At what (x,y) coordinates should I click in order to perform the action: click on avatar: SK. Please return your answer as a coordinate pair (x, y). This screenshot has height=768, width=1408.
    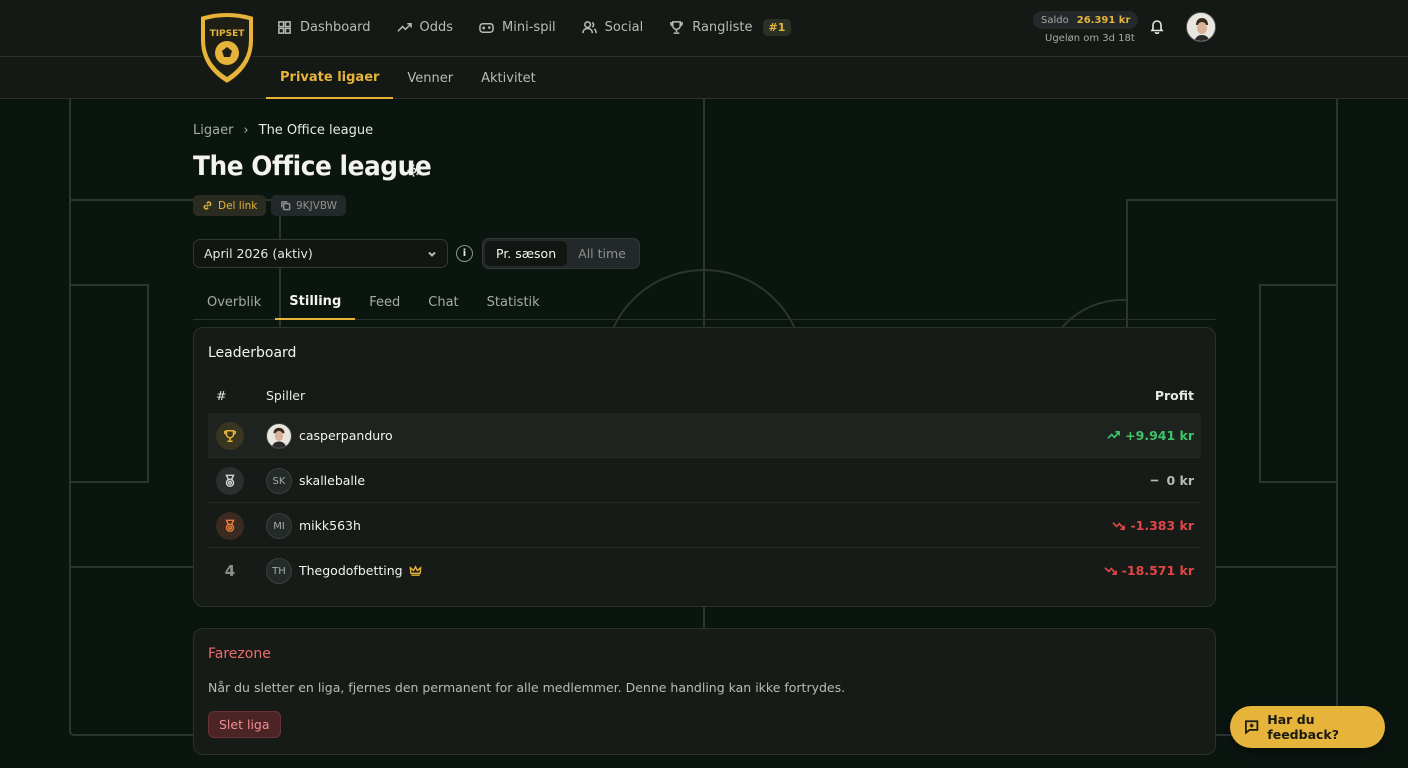
    Looking at the image, I should click on (279, 481).